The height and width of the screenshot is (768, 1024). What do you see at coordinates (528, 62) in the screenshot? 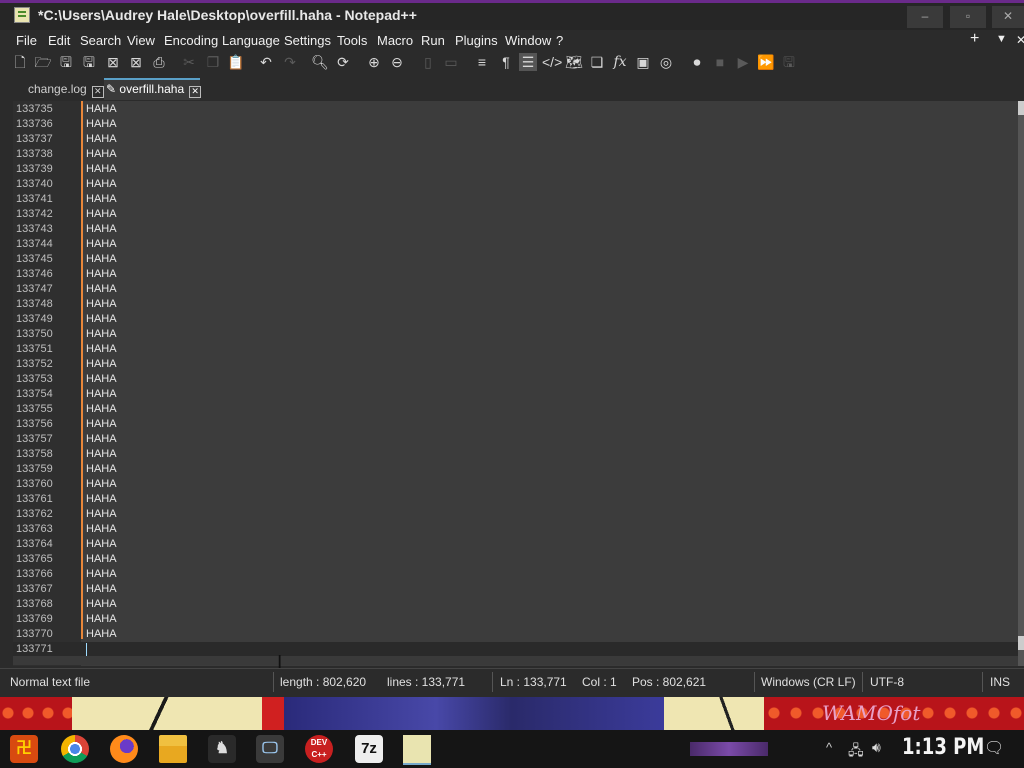
I see `indent-guide-icon: ☰` at bounding box center [528, 62].